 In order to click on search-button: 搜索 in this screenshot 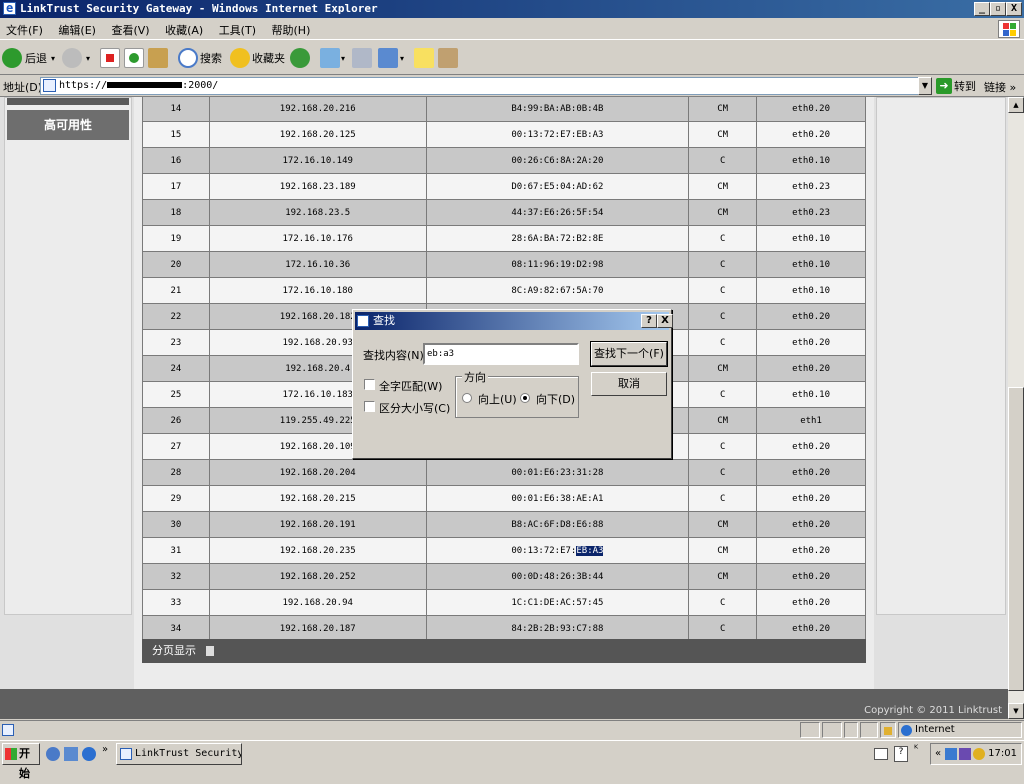, I will do `click(200, 58)`.